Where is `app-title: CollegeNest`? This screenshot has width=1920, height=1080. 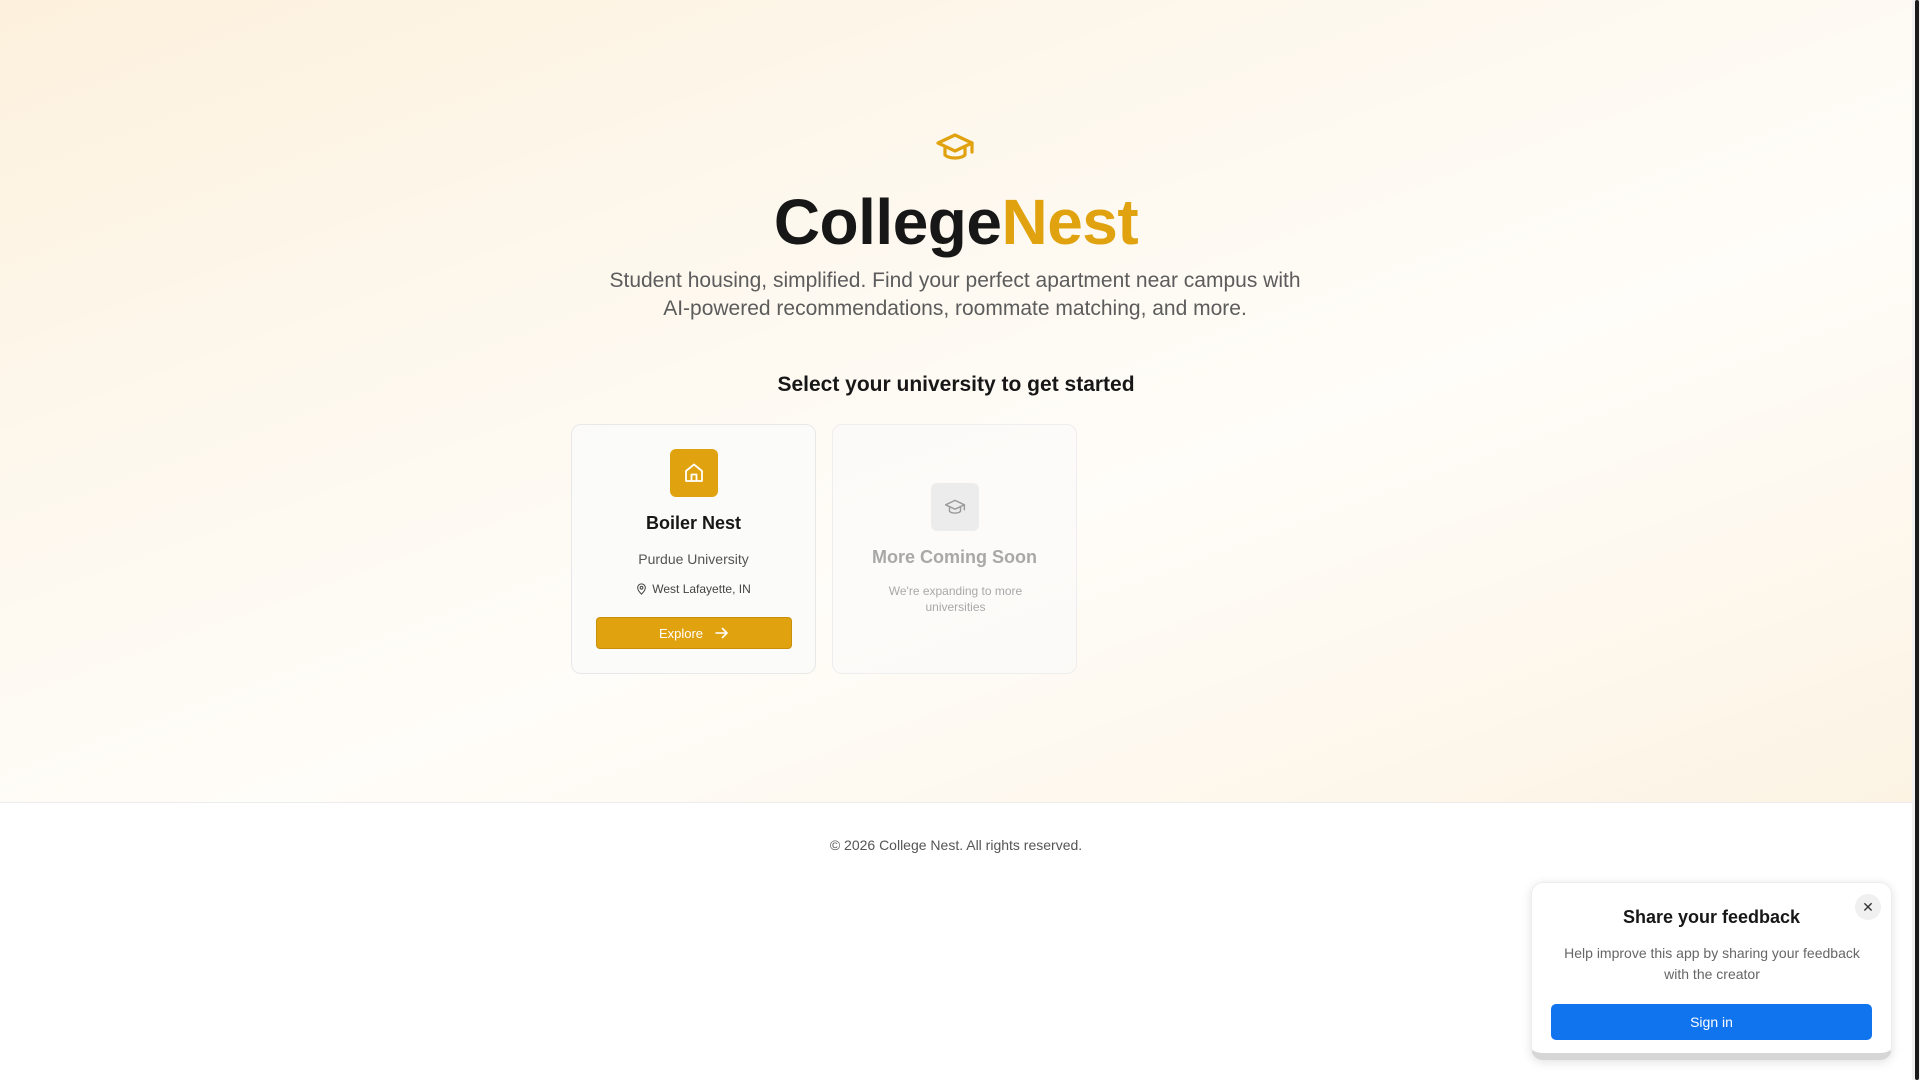 app-title: CollegeNest is located at coordinates (956, 222).